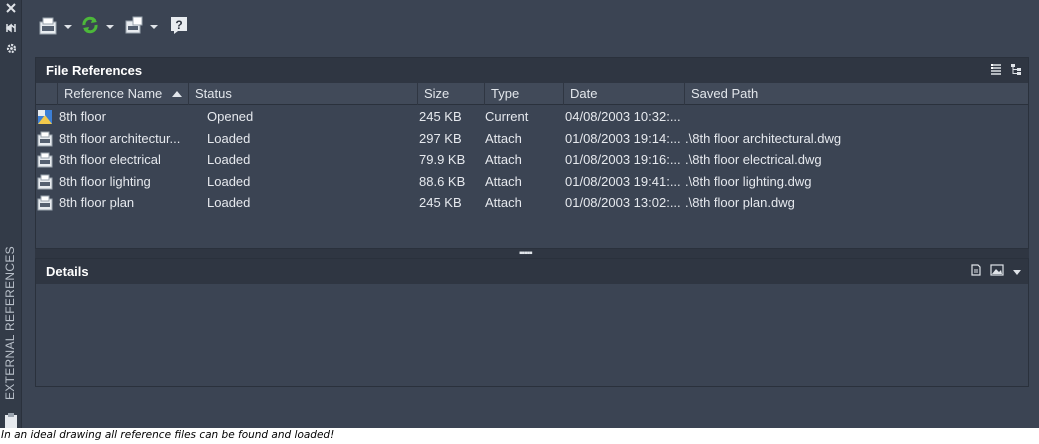 The height and width of the screenshot is (444, 1039). Describe the element at coordinates (437, 93) in the screenshot. I see `column-label: Size` at that location.